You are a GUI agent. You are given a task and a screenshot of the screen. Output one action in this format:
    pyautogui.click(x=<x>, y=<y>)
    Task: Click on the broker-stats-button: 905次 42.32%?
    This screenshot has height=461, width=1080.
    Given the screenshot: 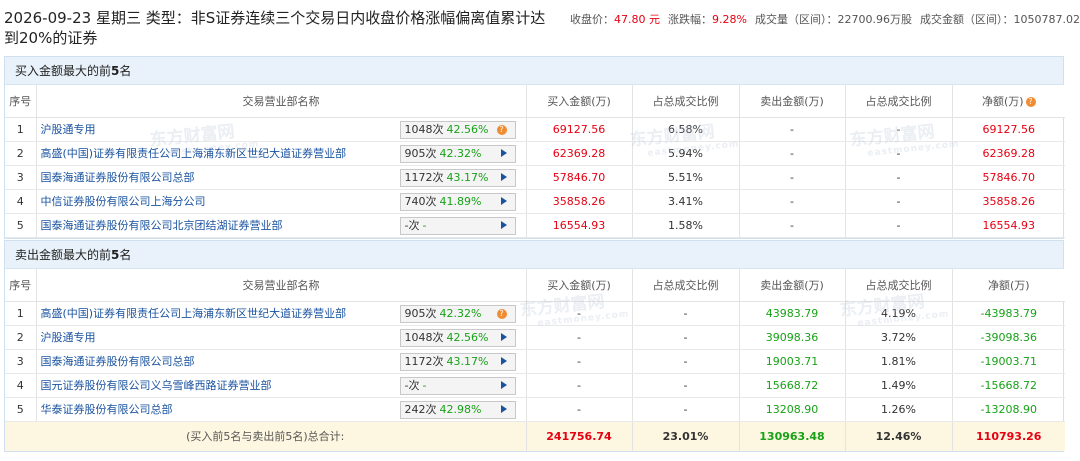 What is the action you would take?
    pyautogui.click(x=457, y=313)
    